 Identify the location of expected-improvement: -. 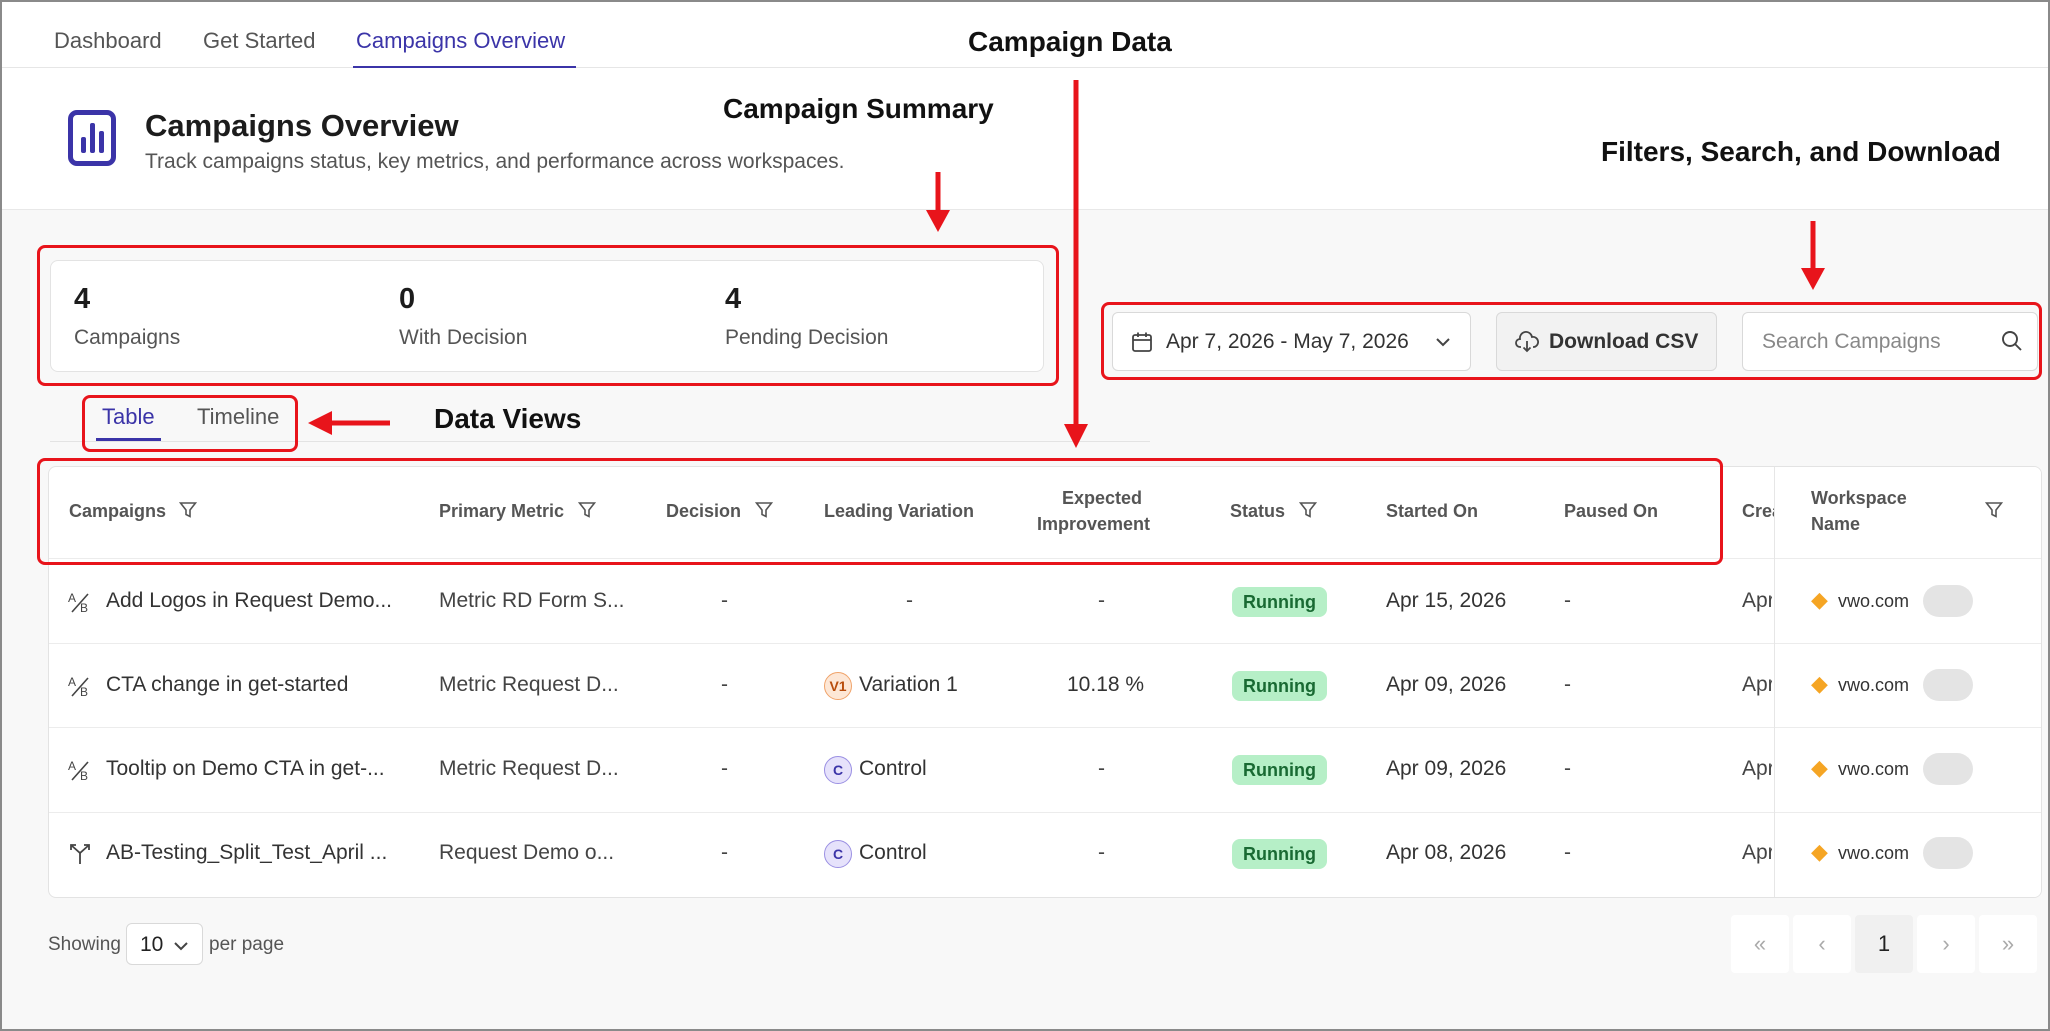
(1101, 852).